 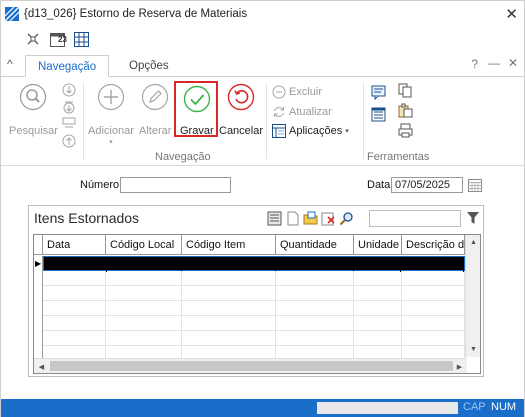 I want to click on arrow-first-icon, so click(x=69, y=124).